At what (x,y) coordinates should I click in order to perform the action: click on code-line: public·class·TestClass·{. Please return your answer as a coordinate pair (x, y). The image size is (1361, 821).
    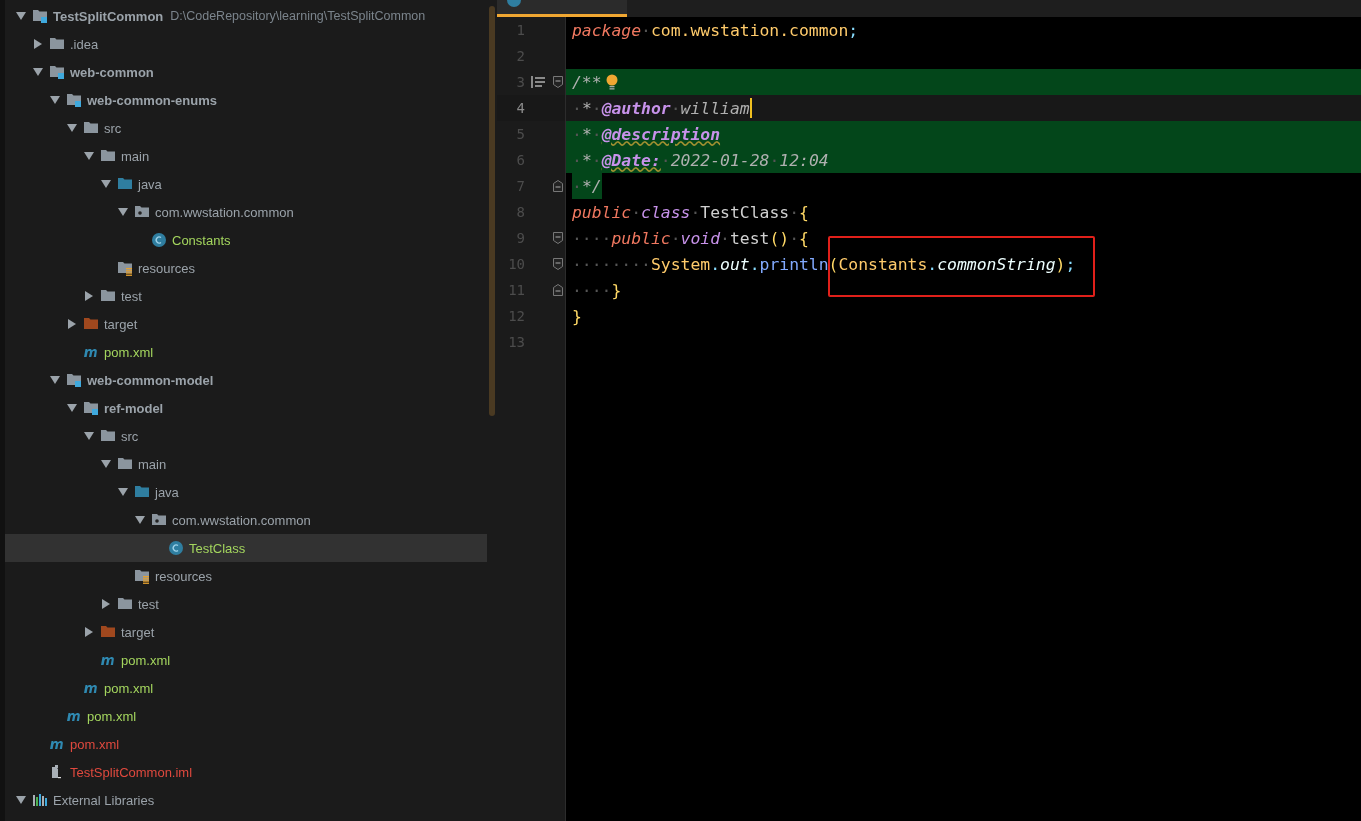
    Looking at the image, I should click on (690, 212).